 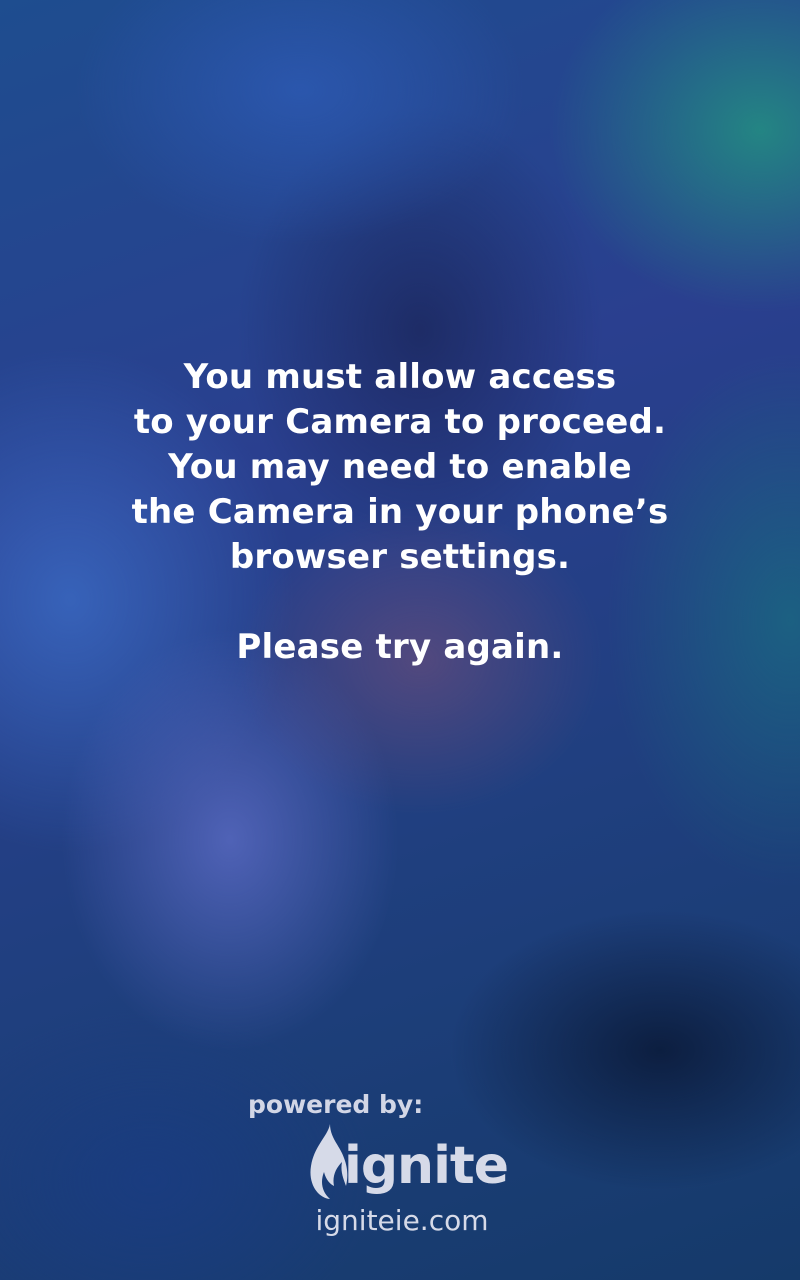 I want to click on message-line: the Camera in your phone’s, so click(x=400, y=512).